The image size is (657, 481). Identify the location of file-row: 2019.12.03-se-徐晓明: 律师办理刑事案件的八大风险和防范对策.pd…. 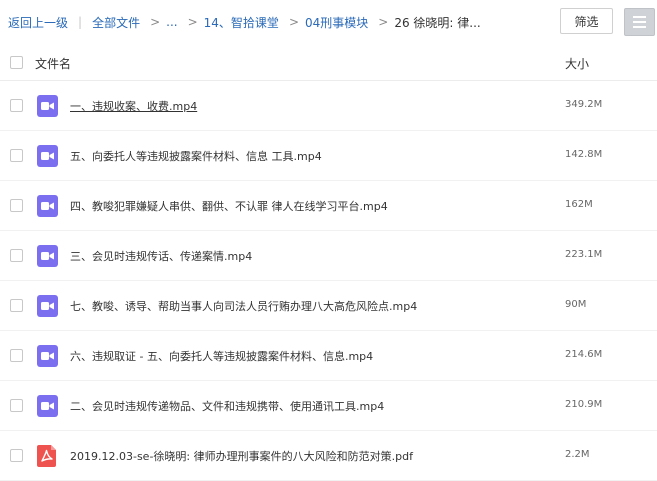
(328, 456).